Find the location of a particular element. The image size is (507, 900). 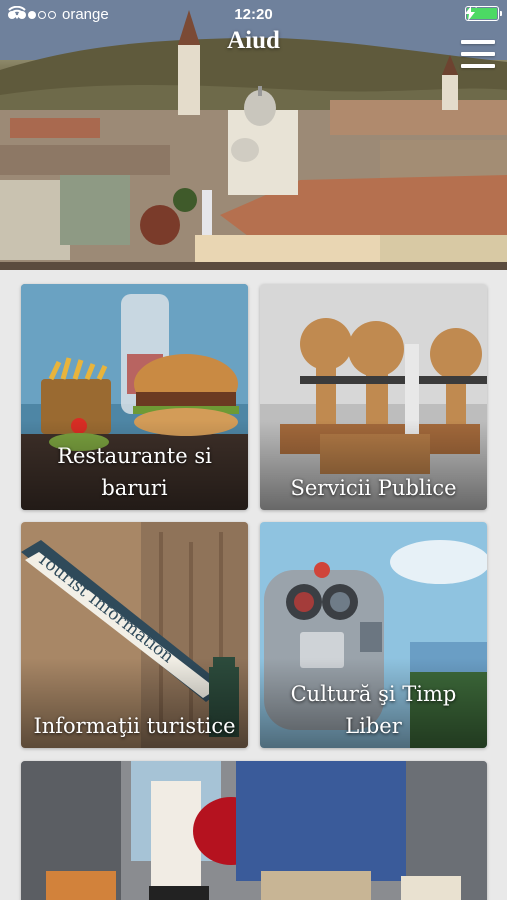

tile-shopping is located at coordinates (254, 830).